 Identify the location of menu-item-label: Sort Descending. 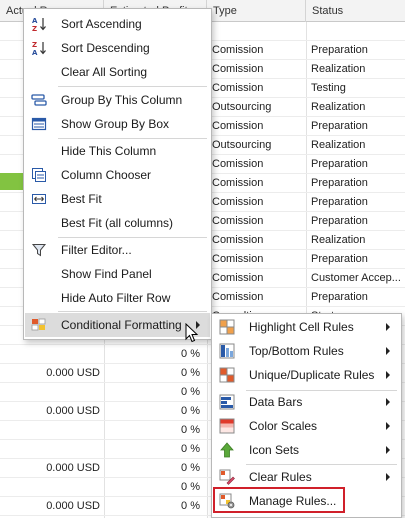
(105, 48).